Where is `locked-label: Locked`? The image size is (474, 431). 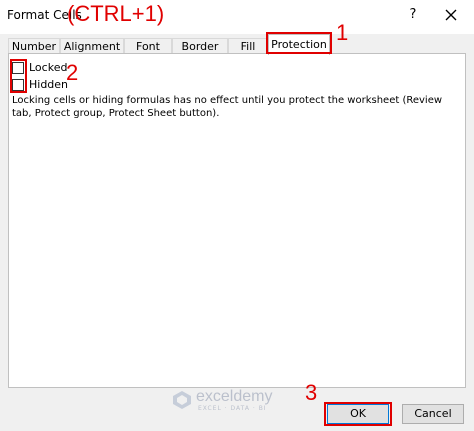 locked-label: Locked is located at coordinates (48, 67).